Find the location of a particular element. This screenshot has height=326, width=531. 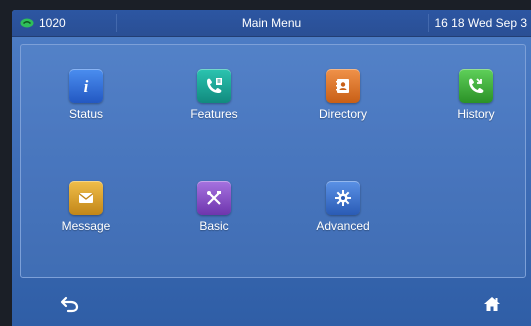

menu-item-advanced: Advanced is located at coordinates (343, 211).